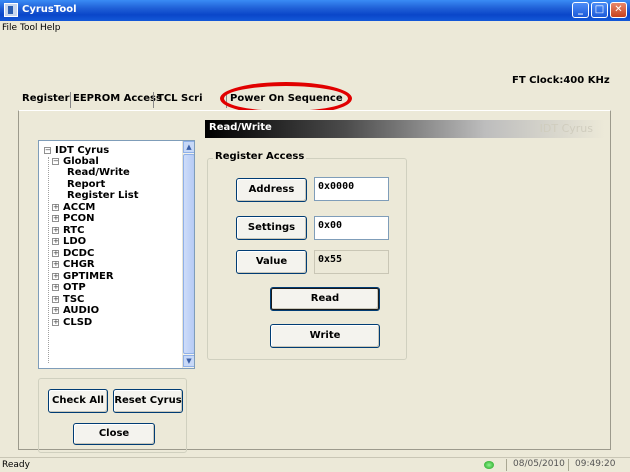  Describe the element at coordinates (11, 10) in the screenshot. I see `app-icon` at that location.